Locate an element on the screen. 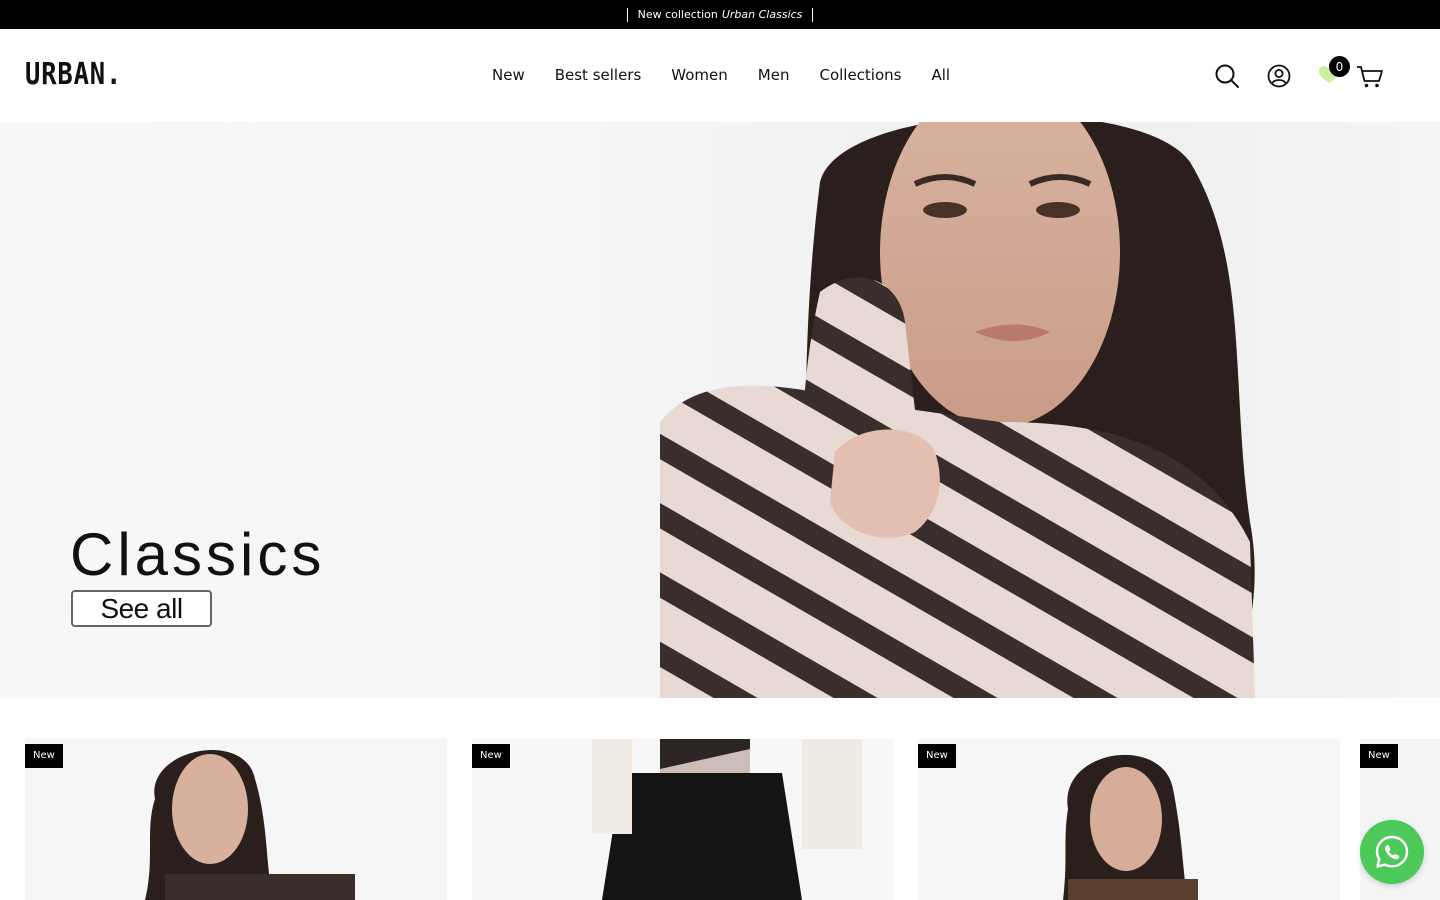  announcement-bar: New collection Urban Classics is located at coordinates (720, 14).